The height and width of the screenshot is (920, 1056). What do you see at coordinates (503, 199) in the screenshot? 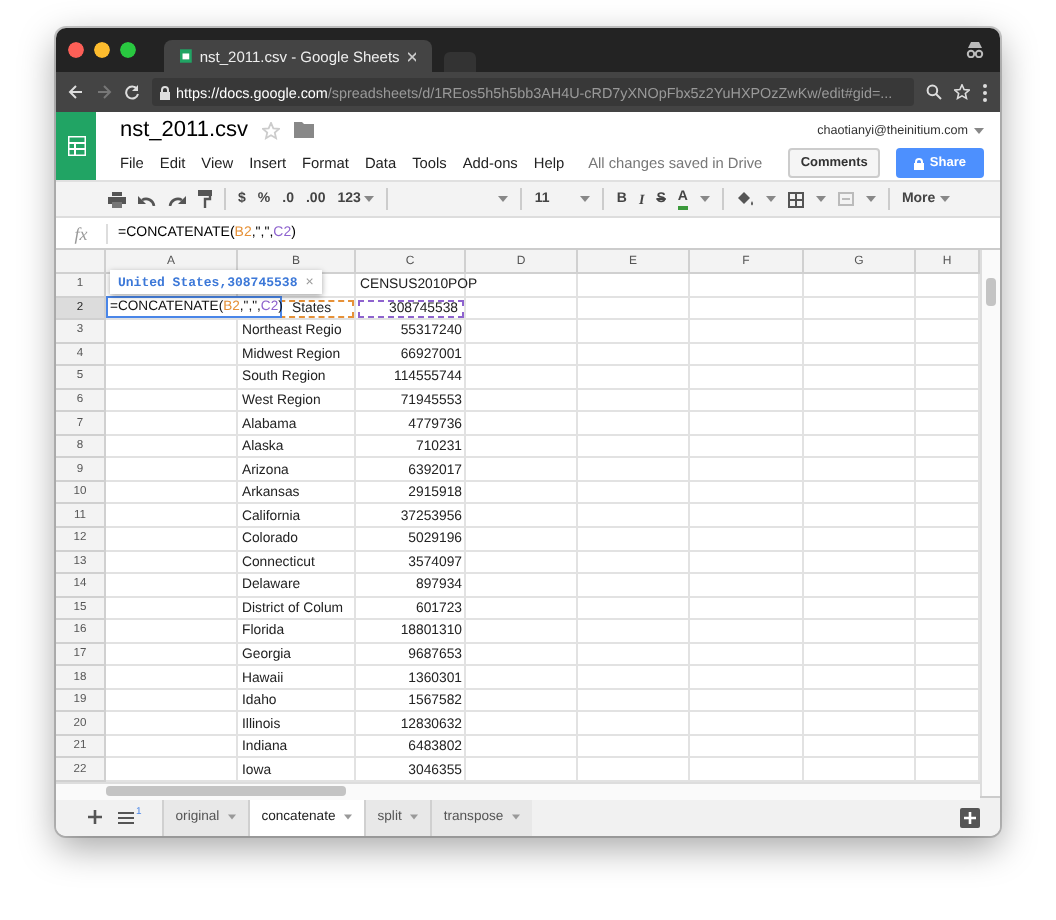
I see `font-dropdown-caret-icon` at bounding box center [503, 199].